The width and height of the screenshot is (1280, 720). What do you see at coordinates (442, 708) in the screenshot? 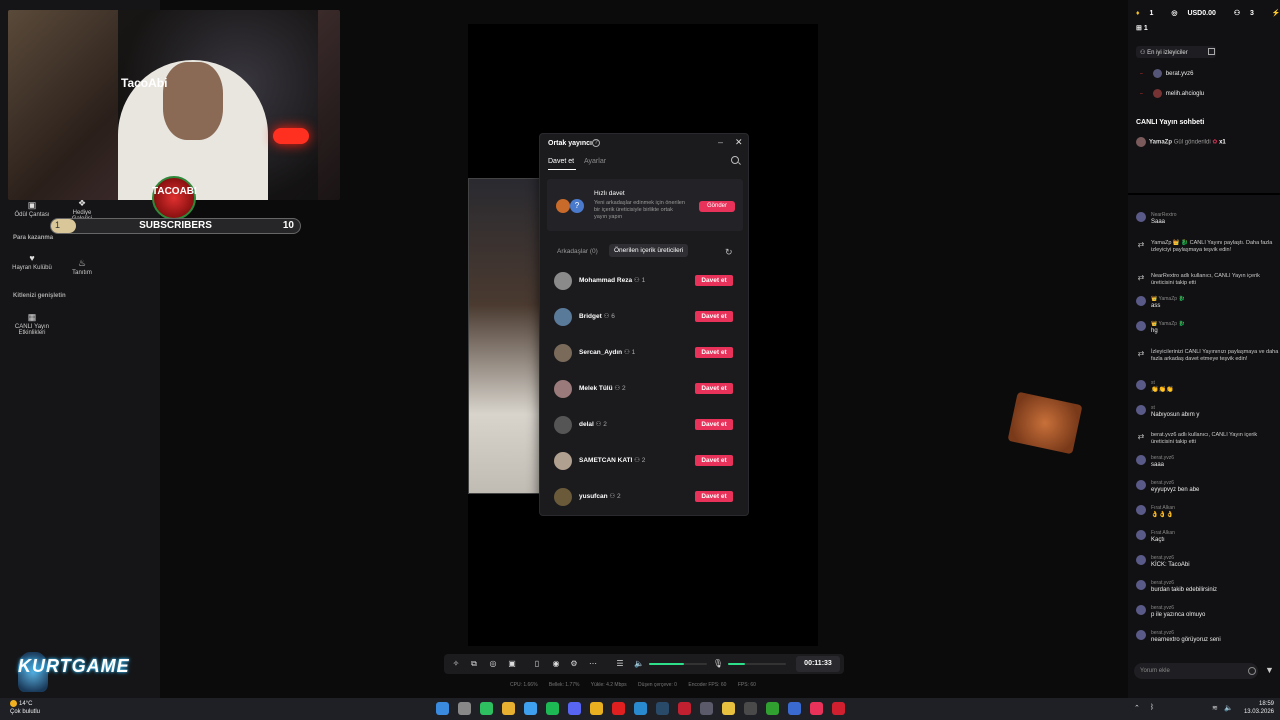
I see `windows-start-icon` at bounding box center [442, 708].